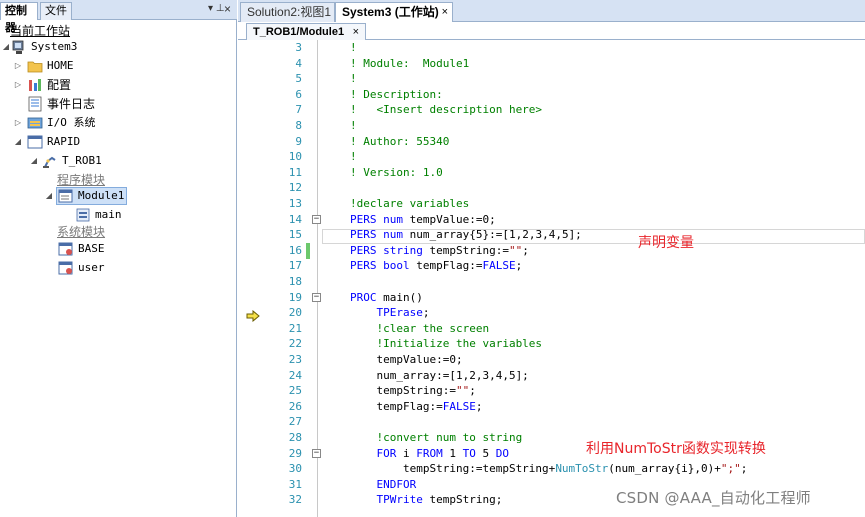 The width and height of the screenshot is (865, 517). What do you see at coordinates (295, 266) in the screenshot?
I see `line-number: 17` at bounding box center [295, 266].